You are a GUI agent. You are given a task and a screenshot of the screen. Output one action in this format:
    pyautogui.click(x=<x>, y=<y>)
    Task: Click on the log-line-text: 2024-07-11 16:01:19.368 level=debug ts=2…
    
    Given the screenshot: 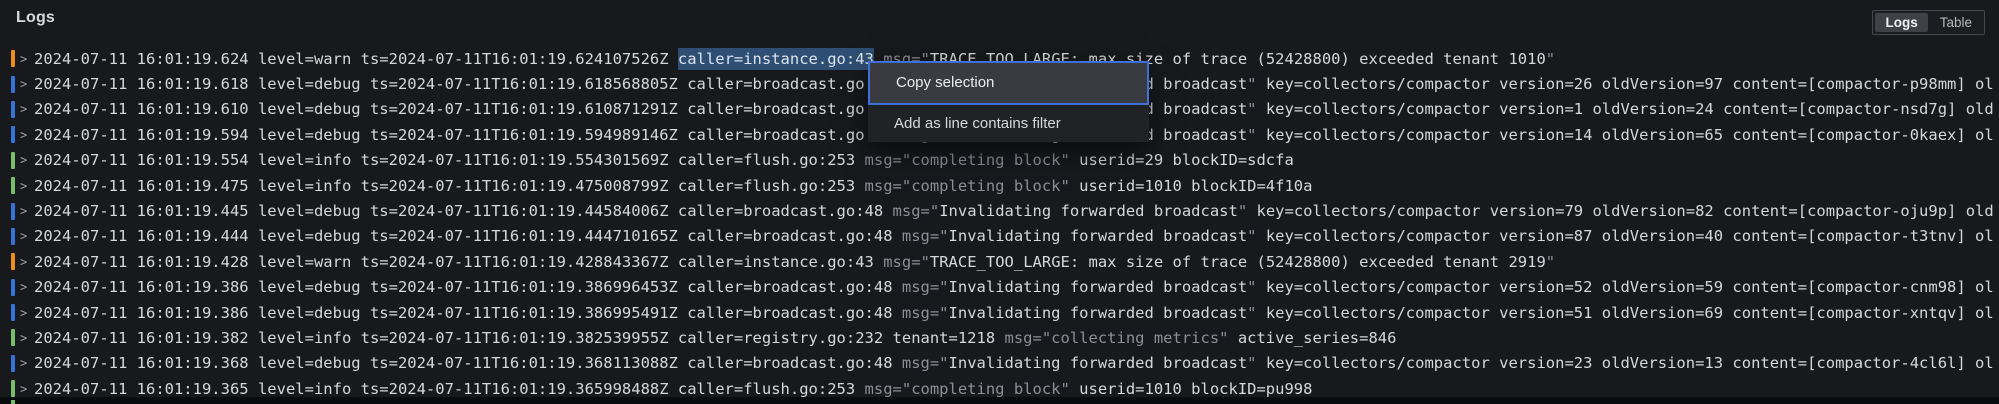 What is the action you would take?
    pyautogui.click(x=1014, y=363)
    